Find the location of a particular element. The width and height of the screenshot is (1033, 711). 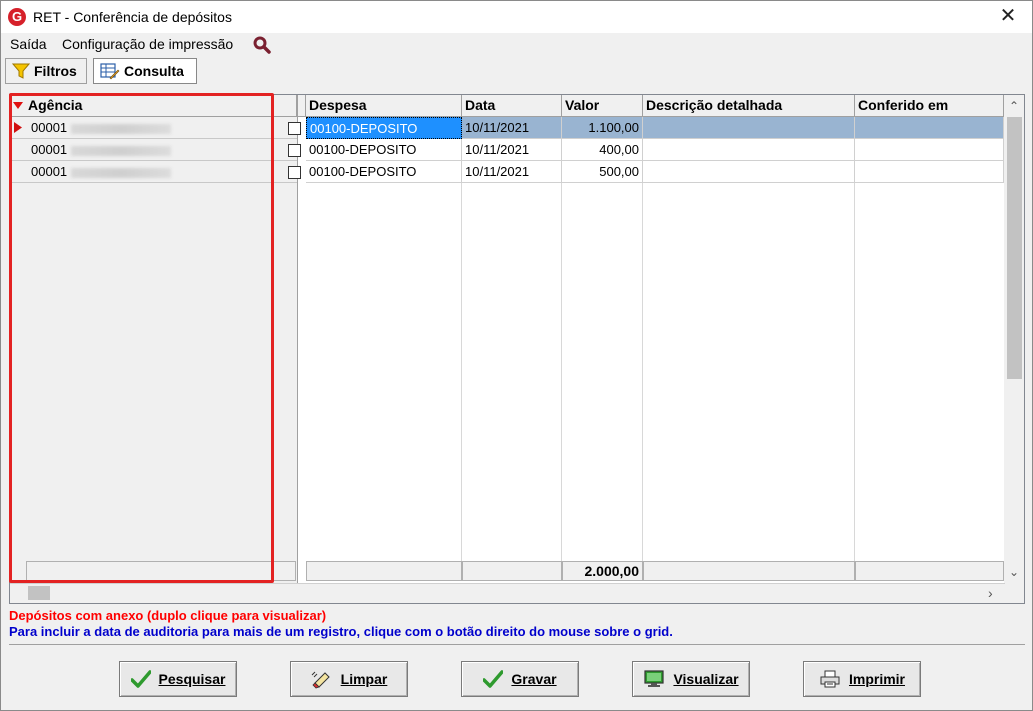

cell-valor: 1.100,00 is located at coordinates (602, 128).